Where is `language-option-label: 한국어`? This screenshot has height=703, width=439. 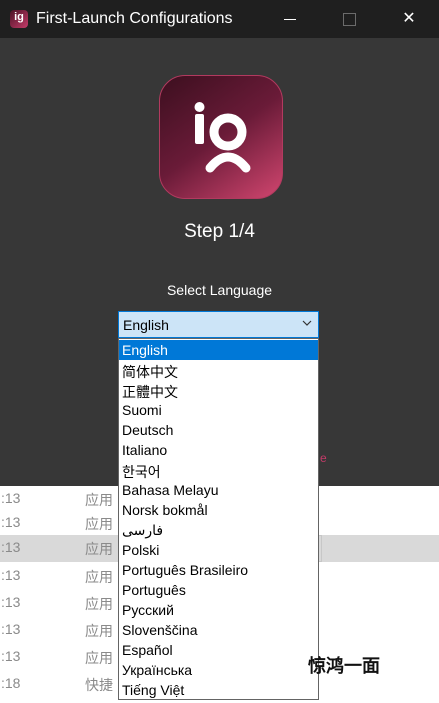 language-option-label: 한국어 is located at coordinates (141, 472).